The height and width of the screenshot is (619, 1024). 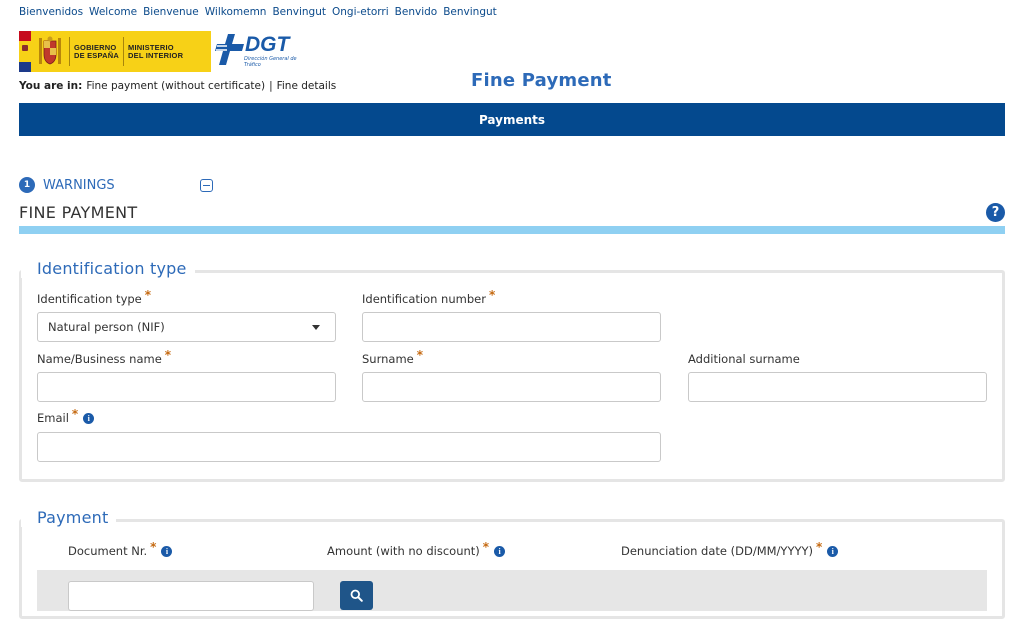 I want to click on government-text: GOBIERNO DE ESPAÑA, so click(x=96, y=51).